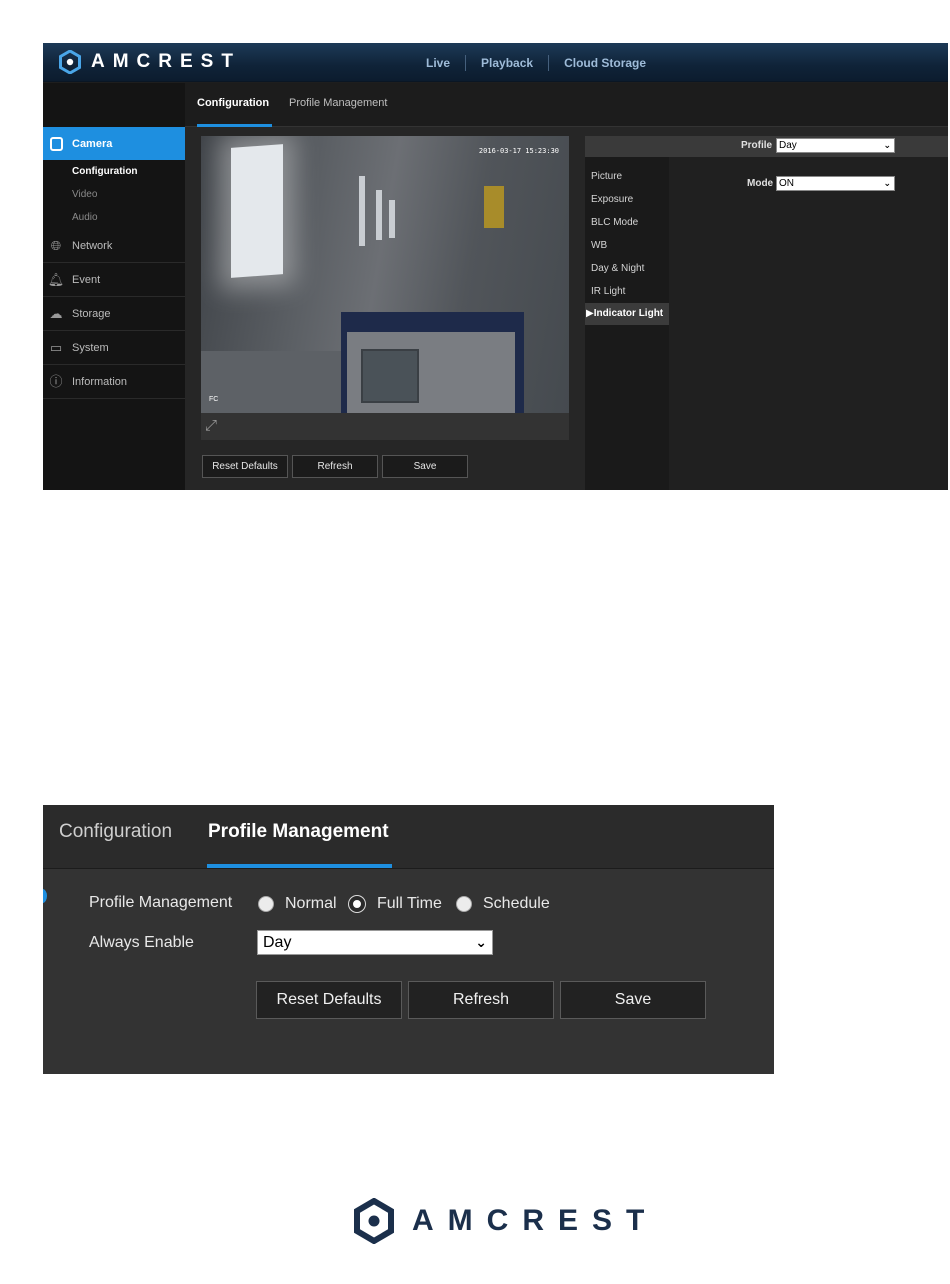 This screenshot has height=1284, width=950. What do you see at coordinates (56, 245) in the screenshot?
I see `globe-icon: 🌐︎` at bounding box center [56, 245].